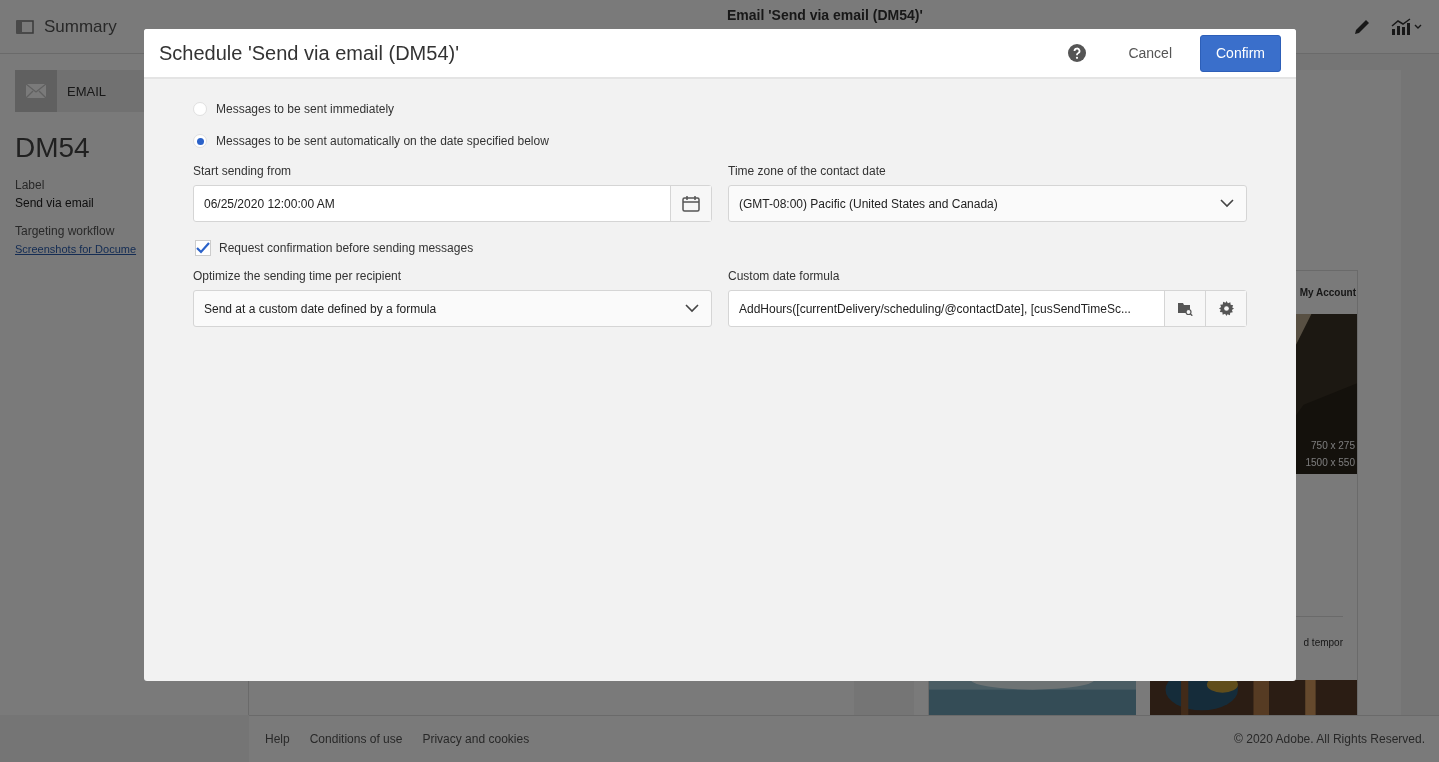 Image resolution: width=1439 pixels, height=762 pixels. Describe the element at coordinates (30, 185) in the screenshot. I see `field-label: Label` at that location.